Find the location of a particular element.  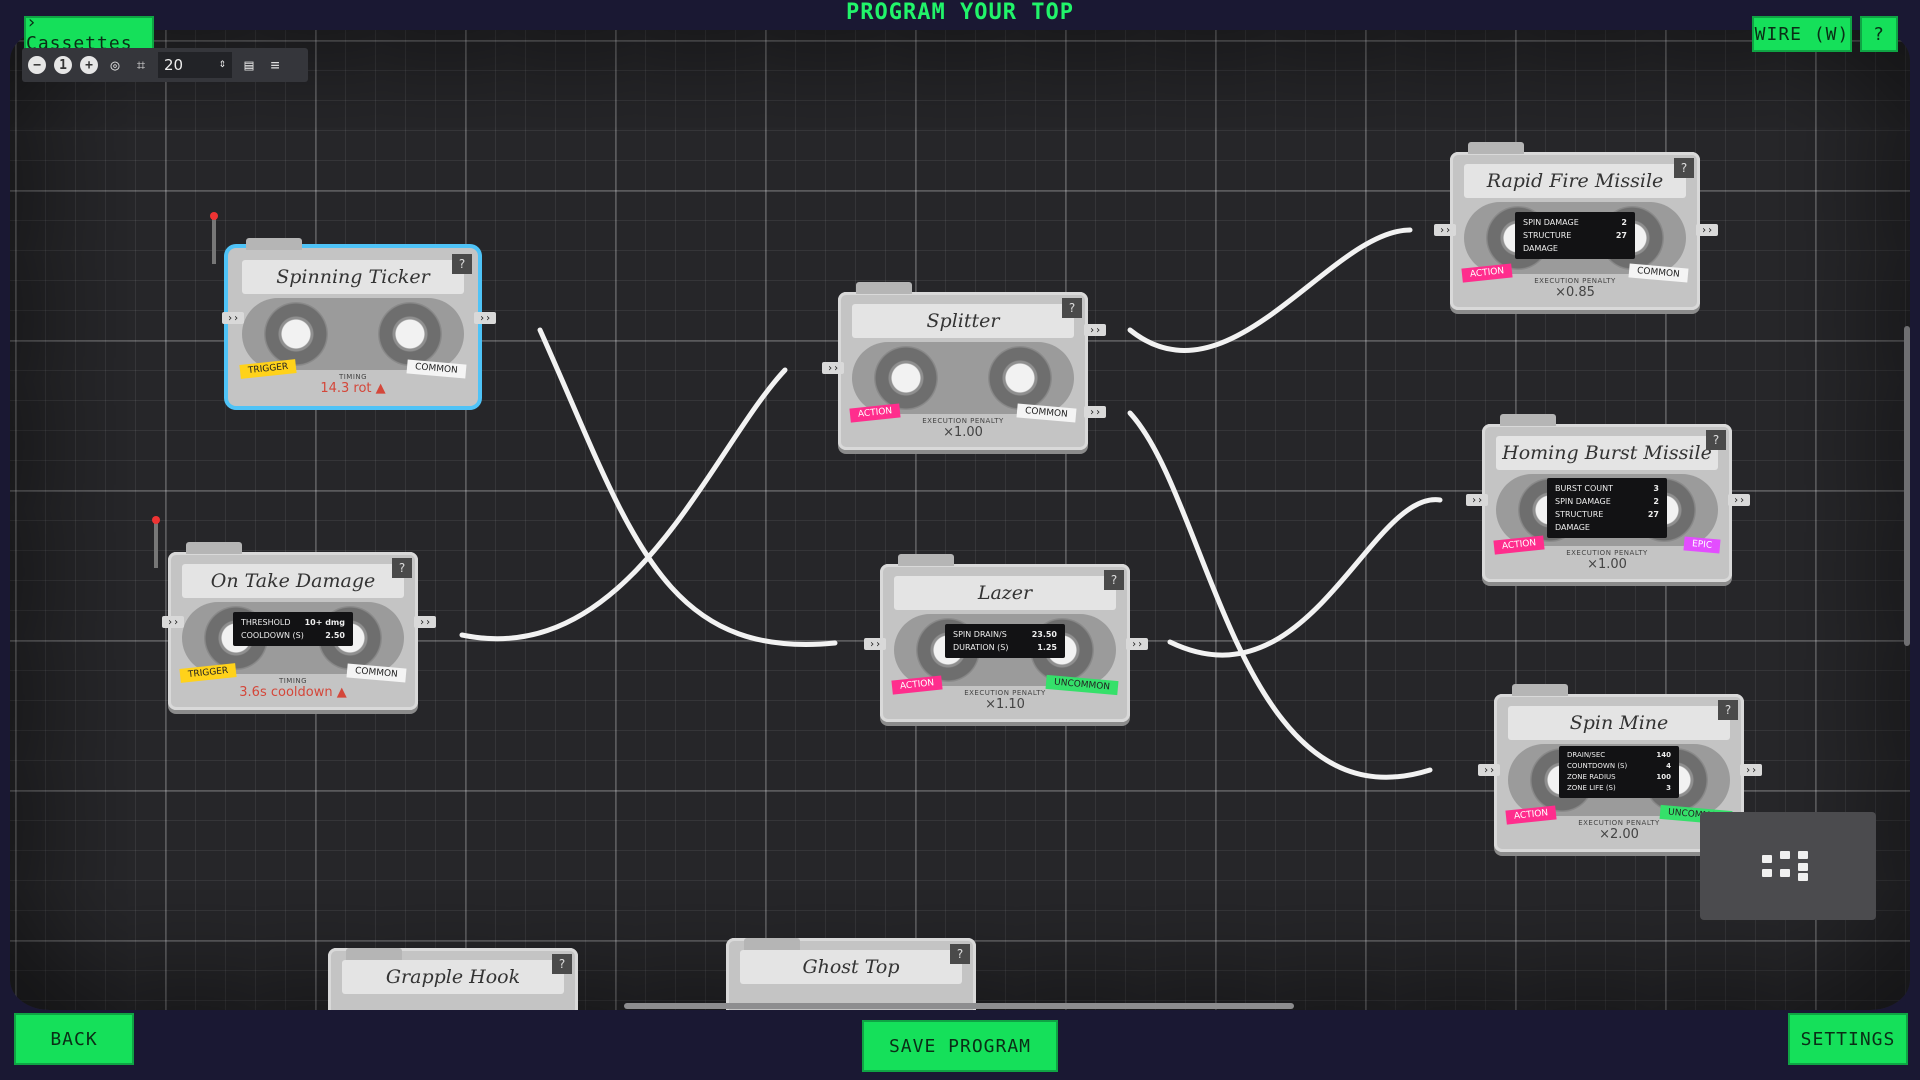

zoom-in-icon: + is located at coordinates (89, 65).